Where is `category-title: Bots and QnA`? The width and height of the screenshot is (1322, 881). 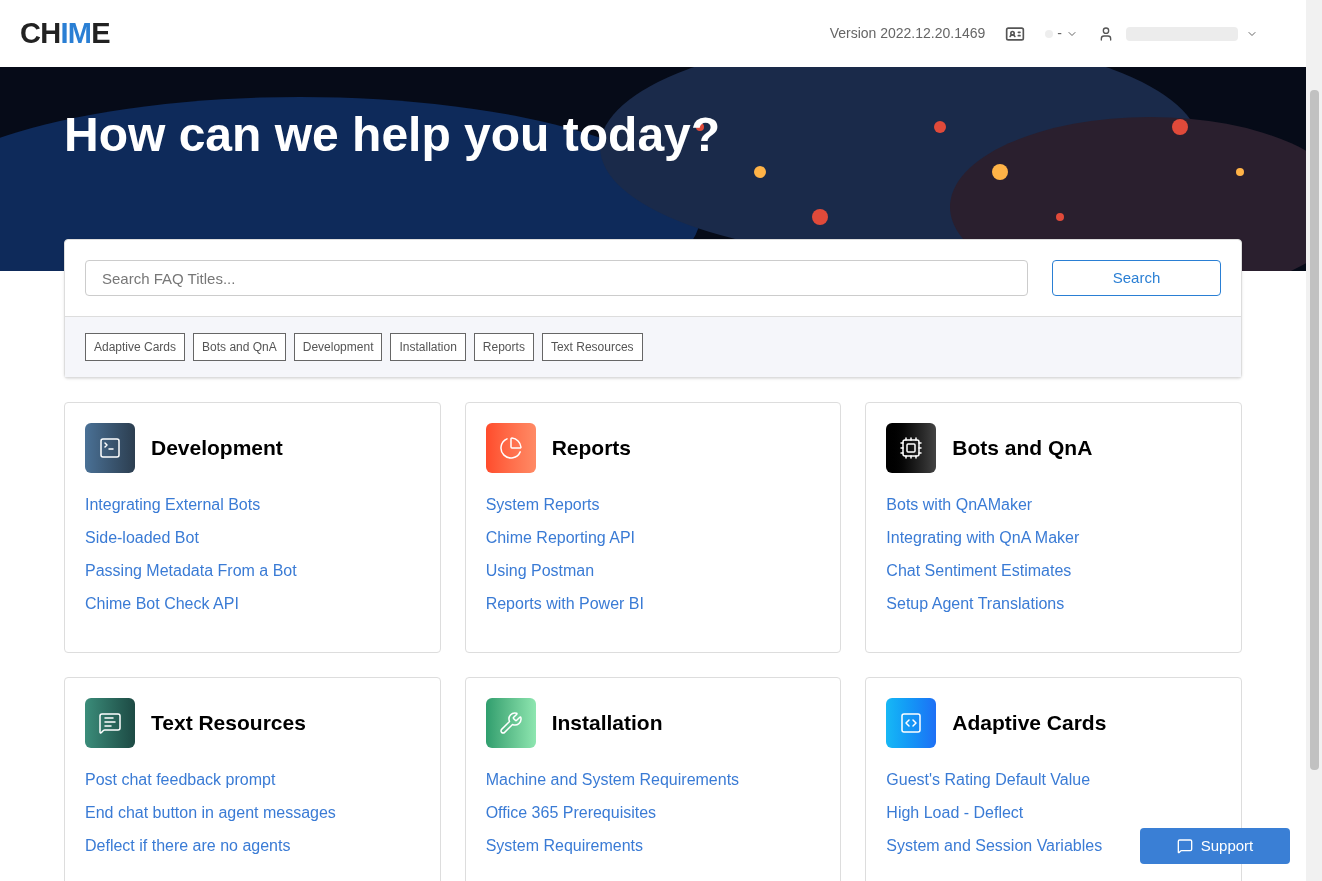 category-title: Bots and QnA is located at coordinates (1022, 448).